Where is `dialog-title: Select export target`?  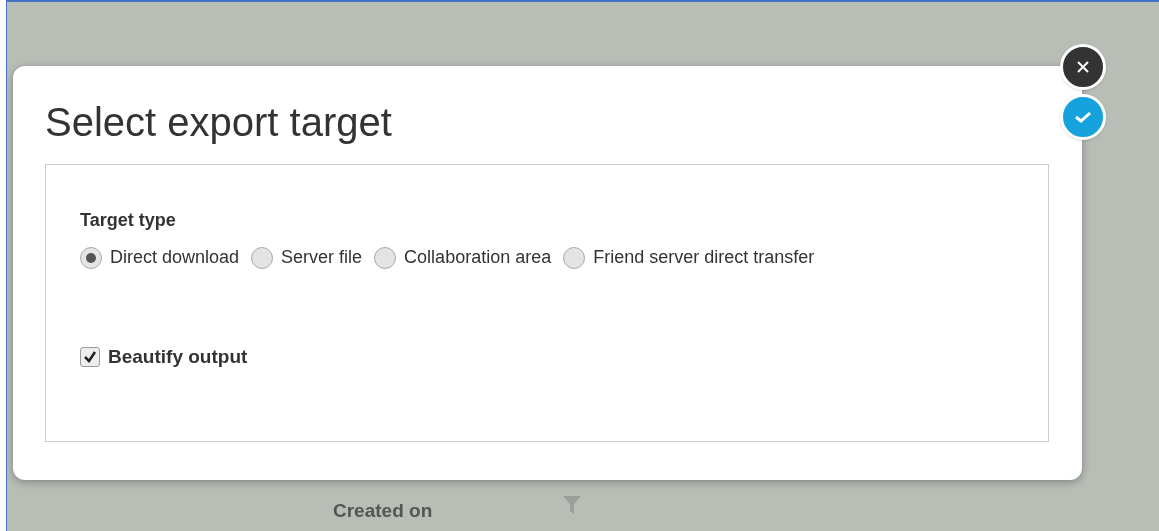 dialog-title: Select export target is located at coordinates (219, 122).